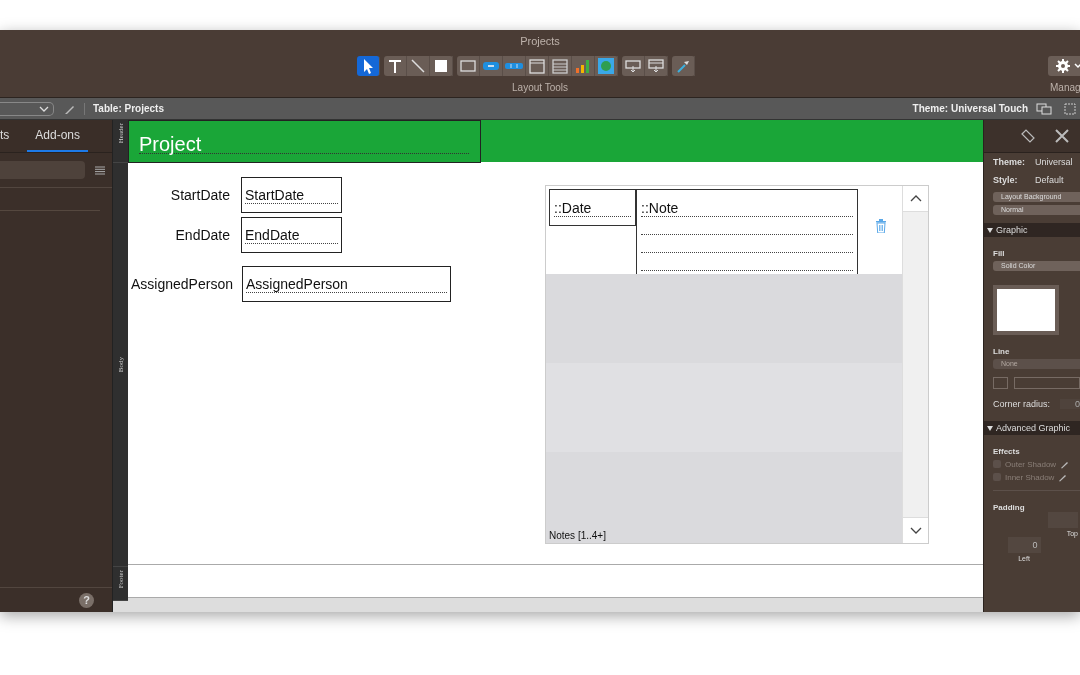 Image resolution: width=1080 pixels, height=675 pixels. I want to click on table-label: Table: Projects, so click(128, 108).